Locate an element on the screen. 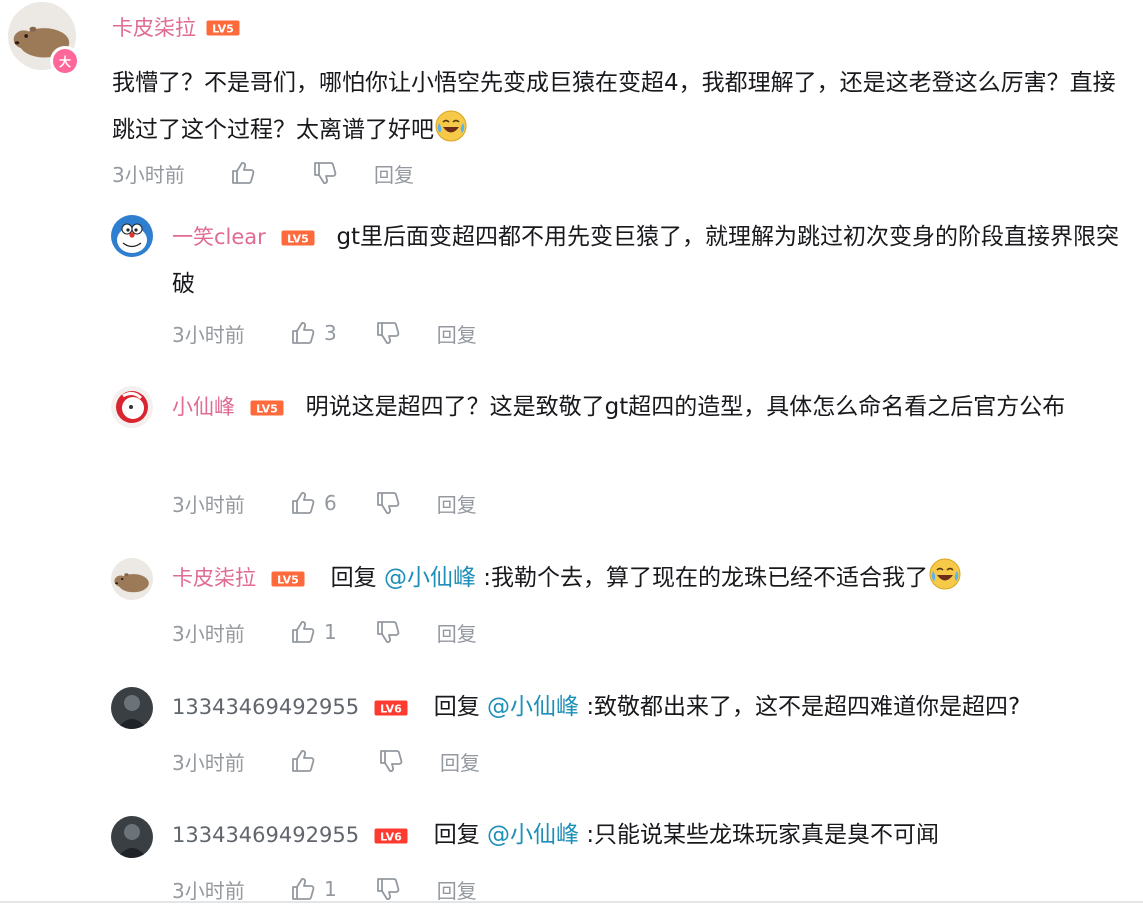  reply-content: :只能说某些龙珠玩家真是臭不可闻 is located at coordinates (763, 835).